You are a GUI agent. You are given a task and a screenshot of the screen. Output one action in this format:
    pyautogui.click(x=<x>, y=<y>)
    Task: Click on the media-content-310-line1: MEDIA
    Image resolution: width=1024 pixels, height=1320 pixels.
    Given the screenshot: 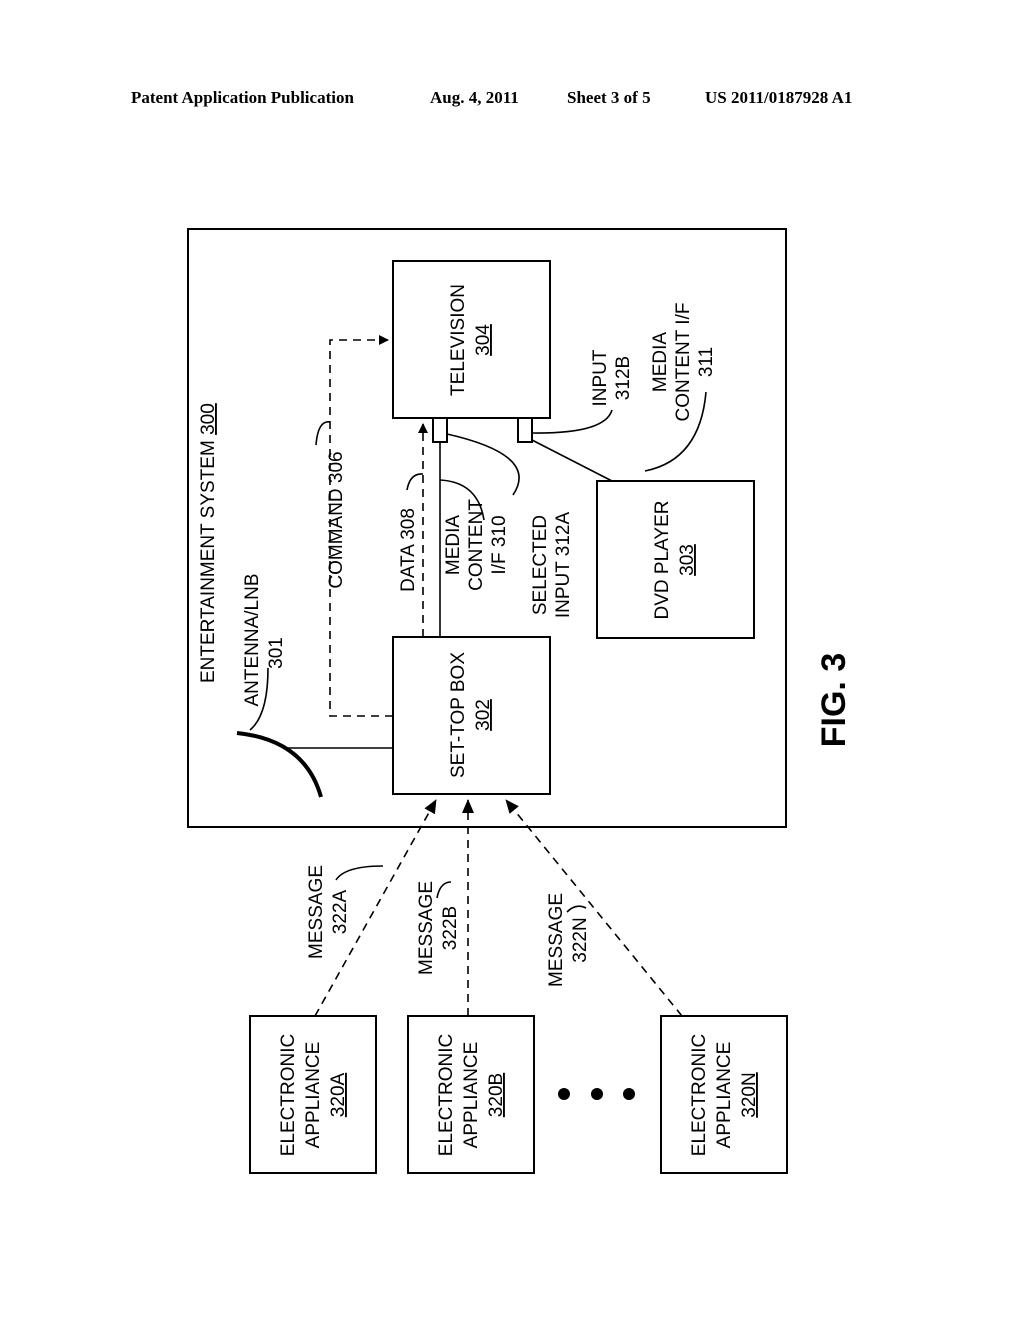 What is the action you would take?
    pyautogui.click(x=453, y=545)
    